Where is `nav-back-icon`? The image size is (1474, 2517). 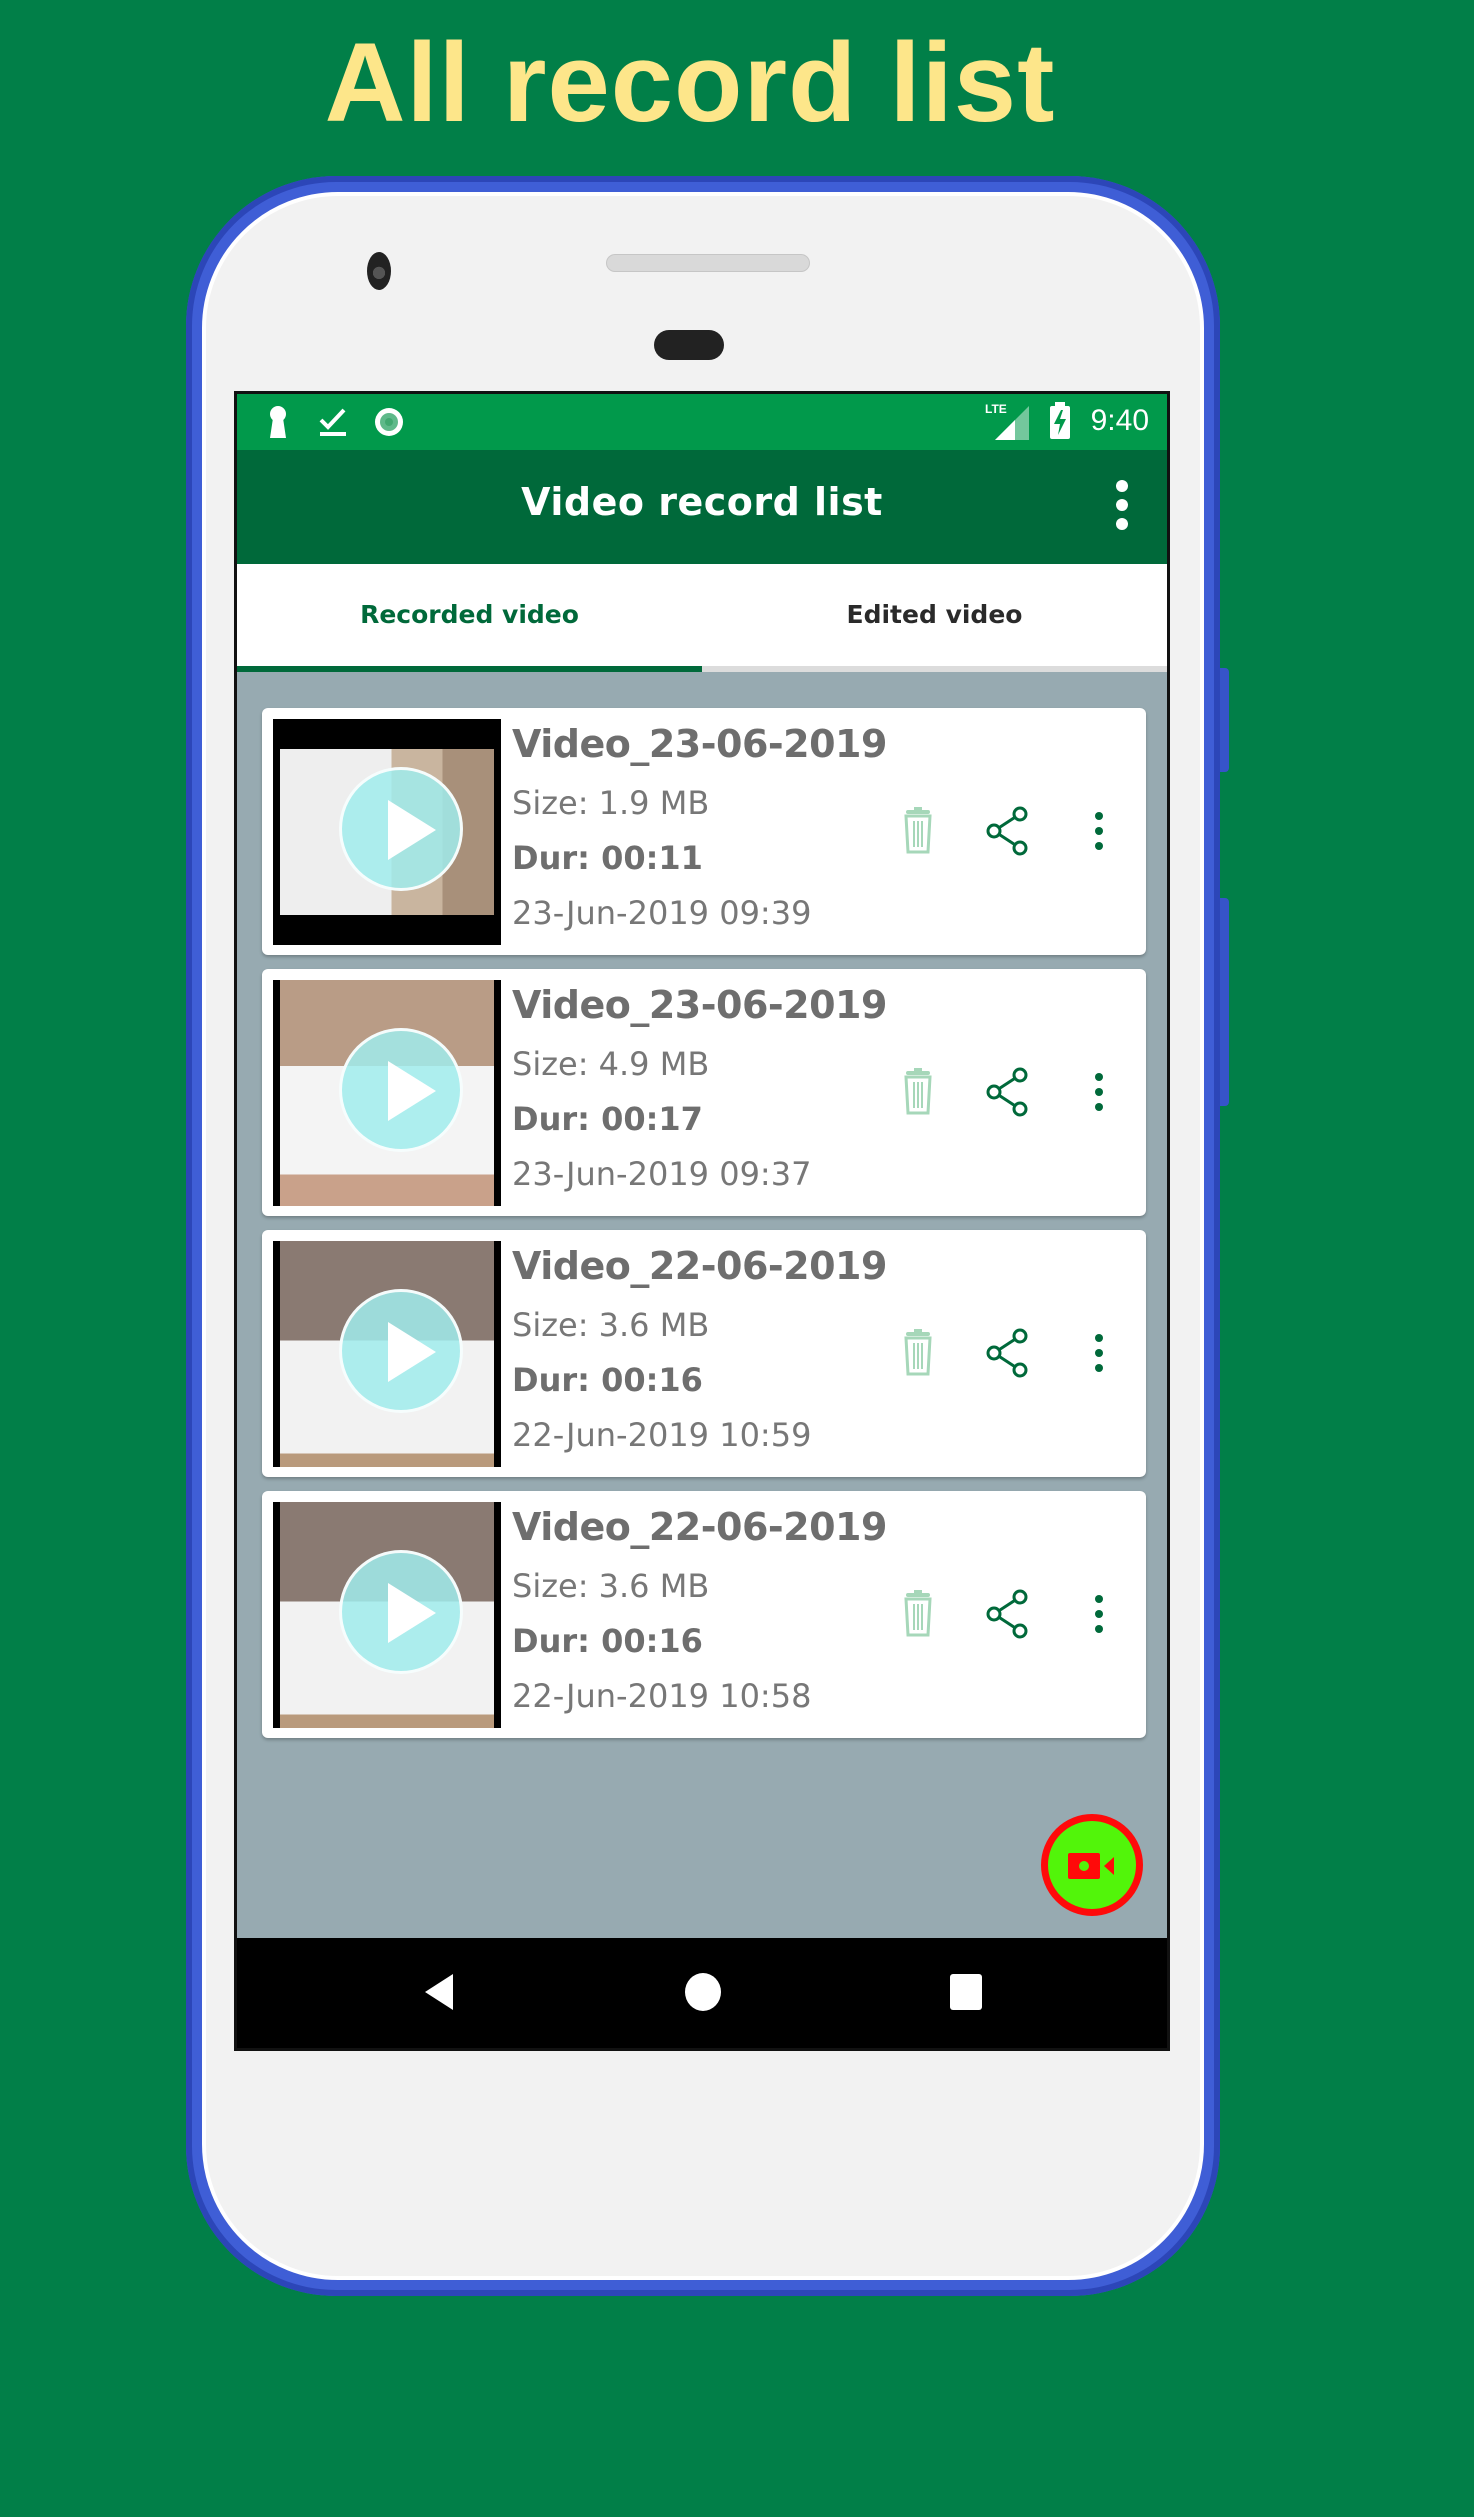
nav-back-icon is located at coordinates (439, 1992).